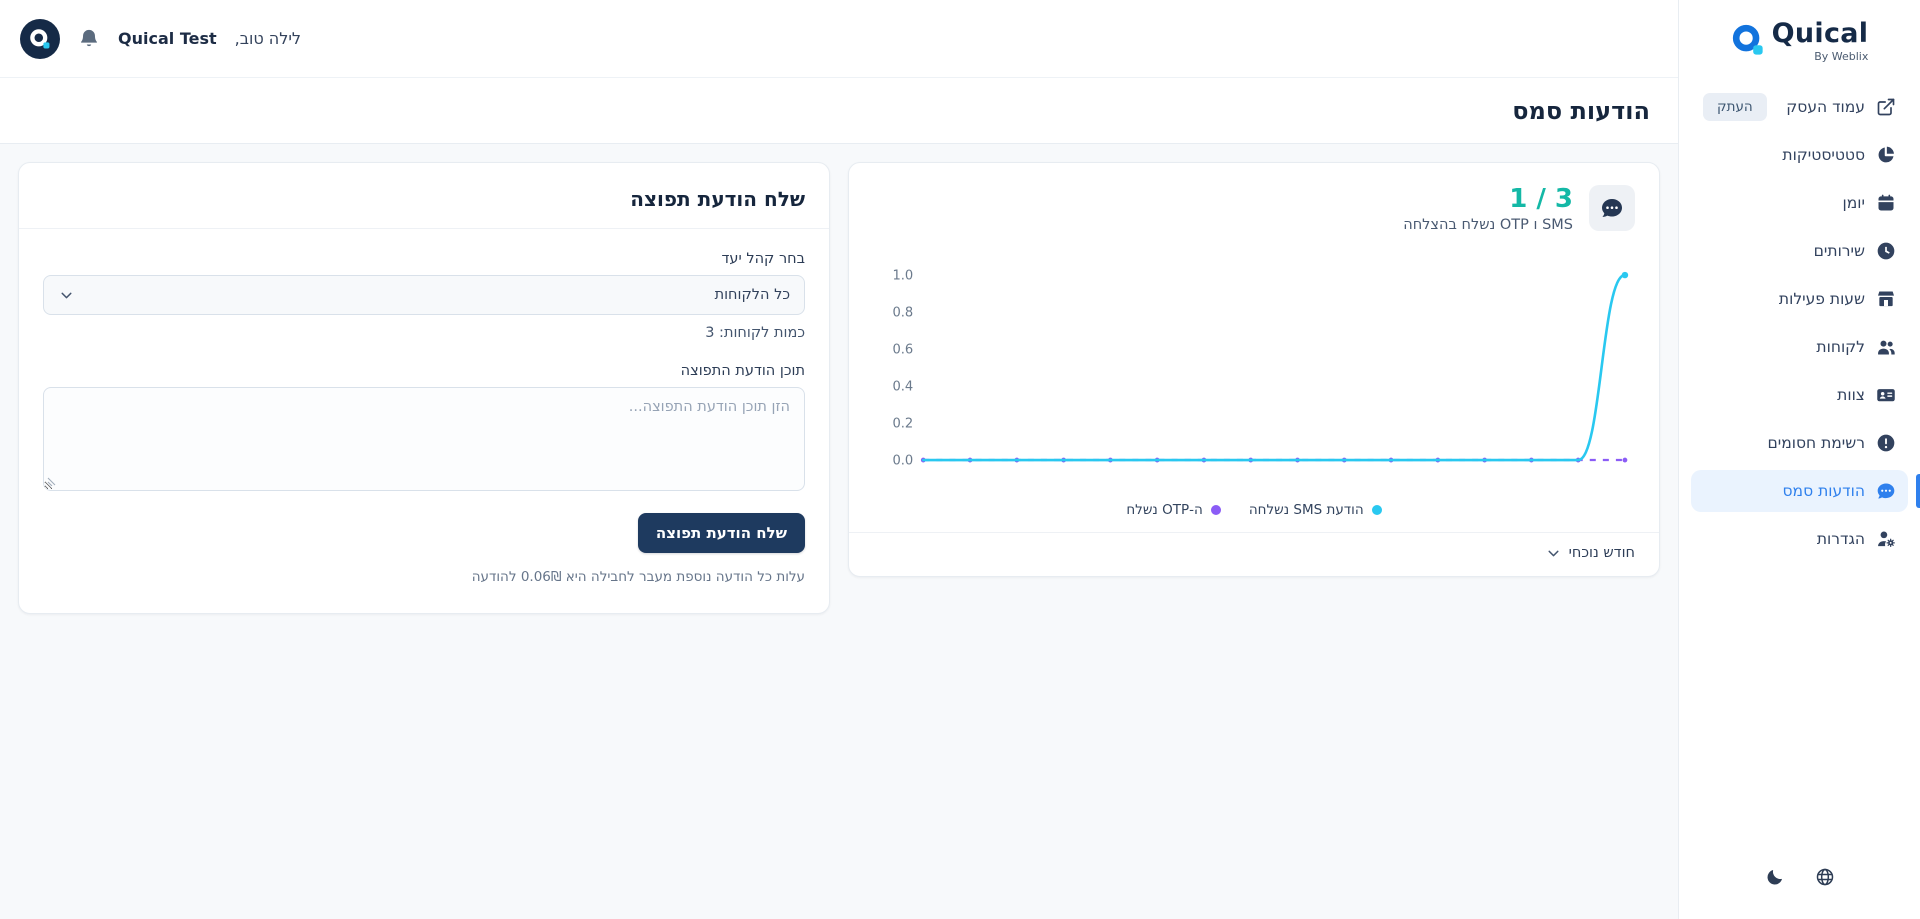 This screenshot has width=1920, height=919. Describe the element at coordinates (424, 228) in the screenshot. I see `divider` at that location.